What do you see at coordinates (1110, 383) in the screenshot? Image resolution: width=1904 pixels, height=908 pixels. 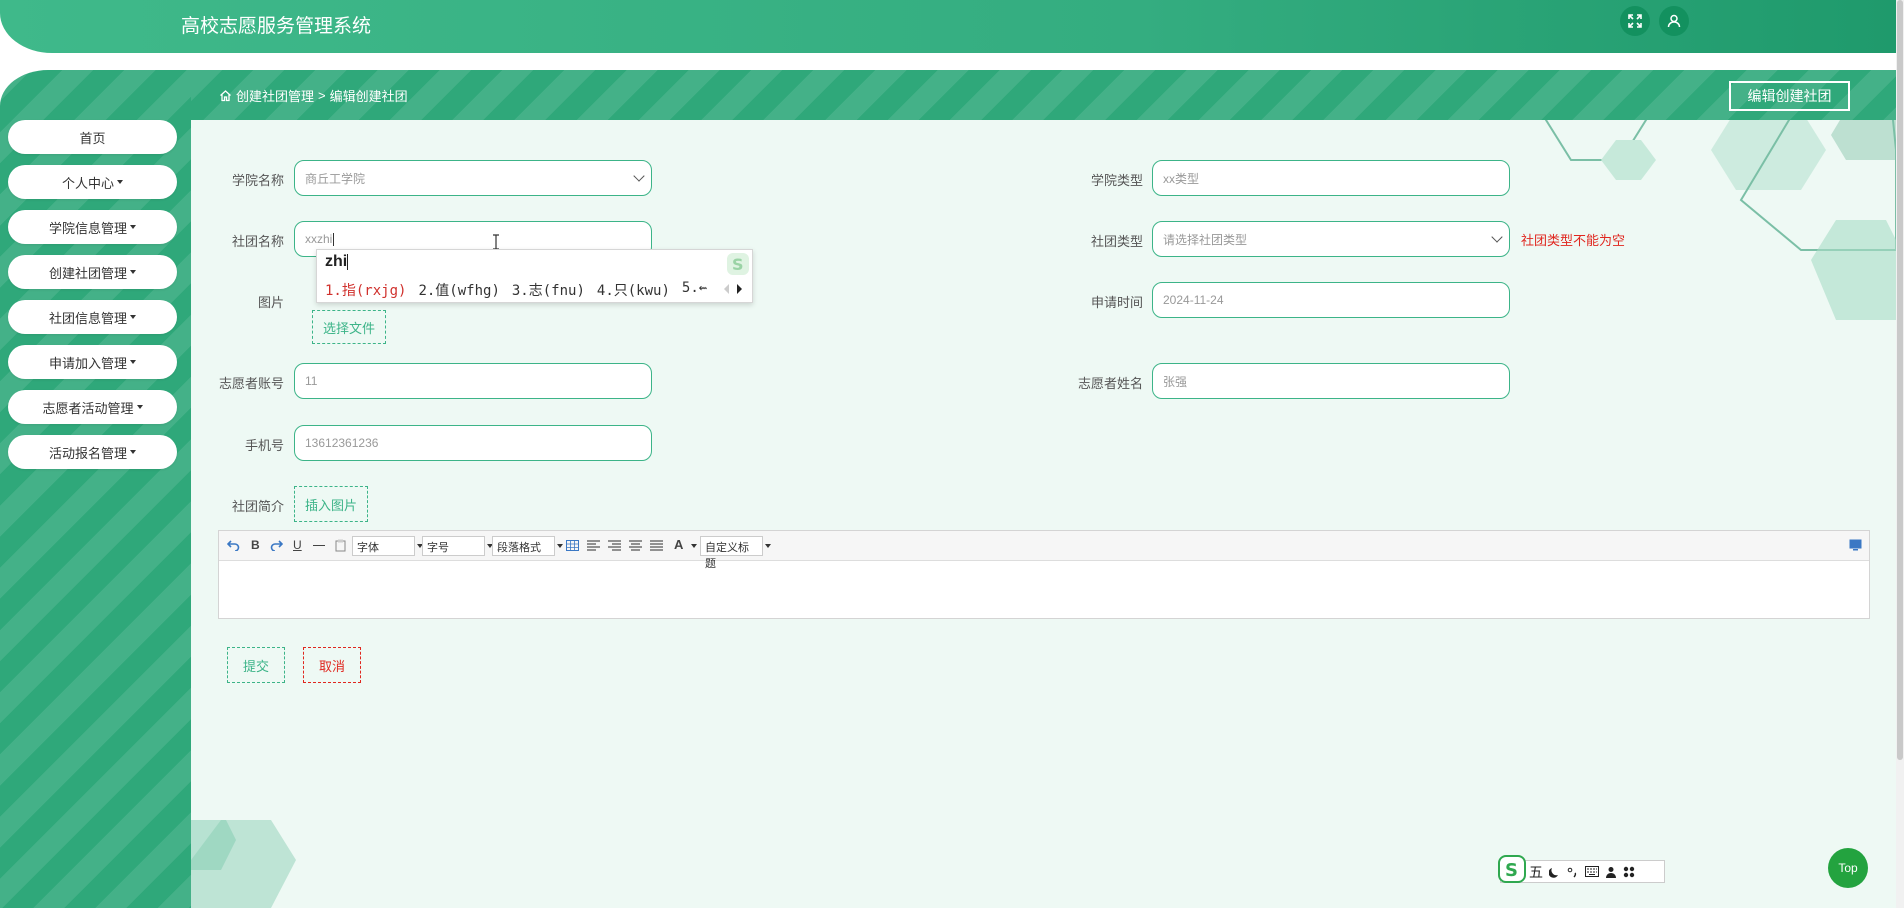 I see `volunteer-name-label: 志愿者姓名` at bounding box center [1110, 383].